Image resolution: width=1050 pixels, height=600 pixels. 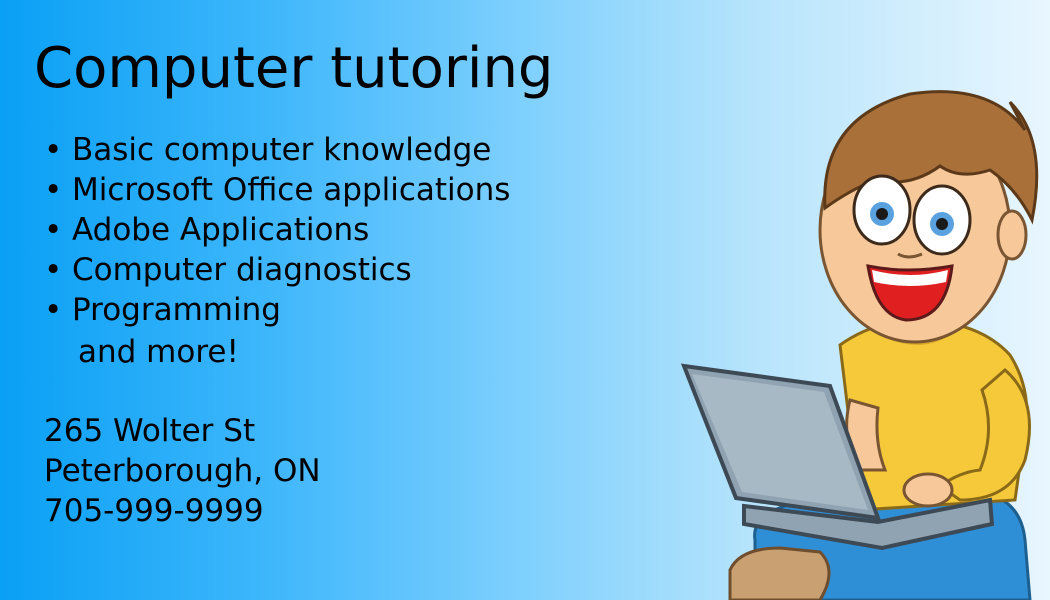 I want to click on more-text: and more!, so click(x=158, y=352).